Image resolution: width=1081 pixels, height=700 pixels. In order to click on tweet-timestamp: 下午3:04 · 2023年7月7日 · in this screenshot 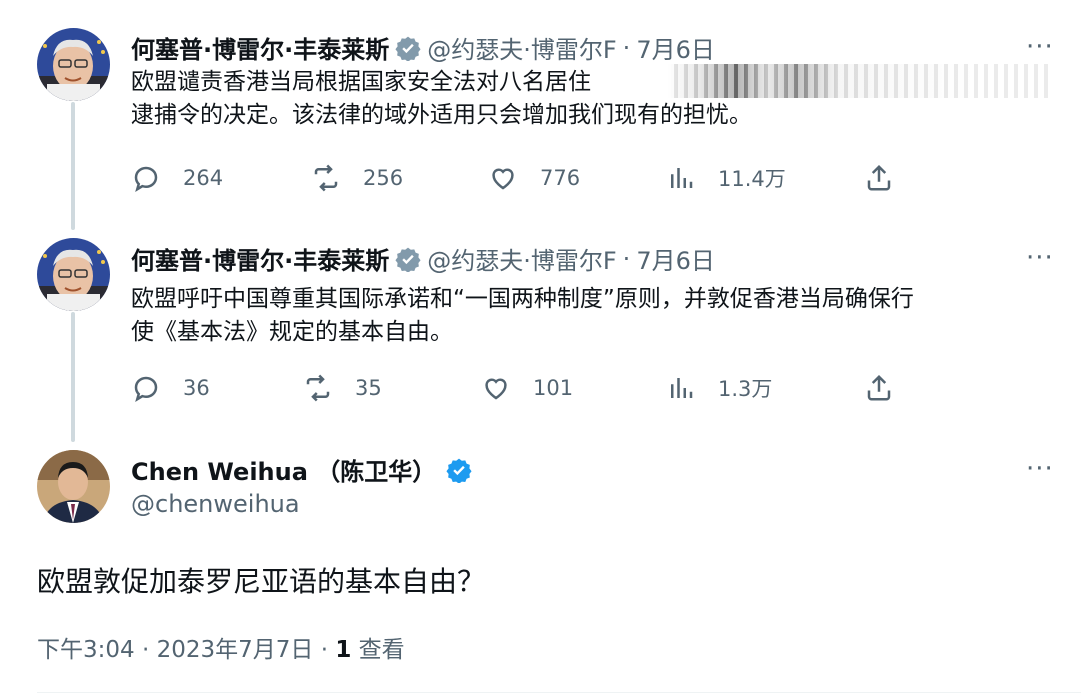, I will do `click(186, 650)`.